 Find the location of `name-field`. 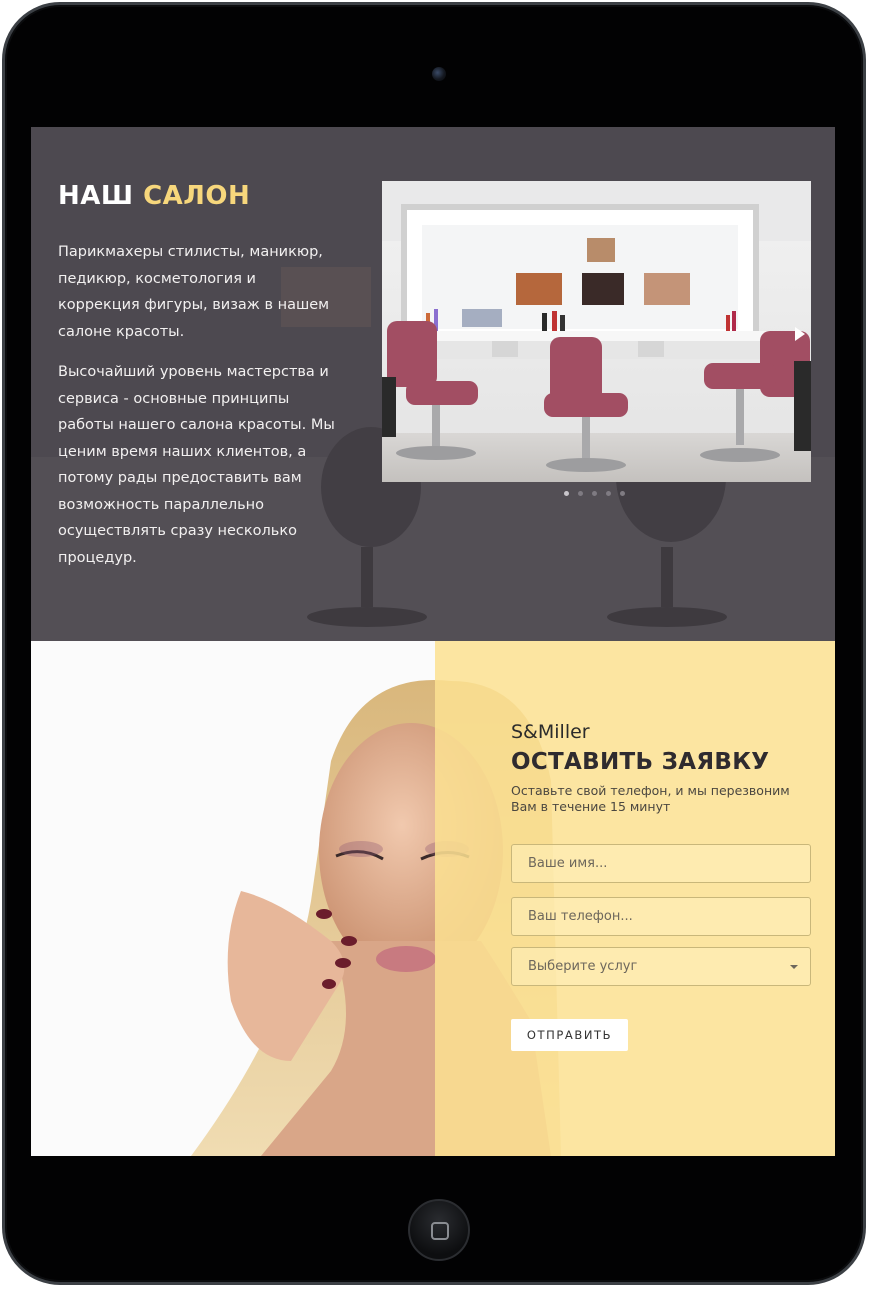

name-field is located at coordinates (661, 863).